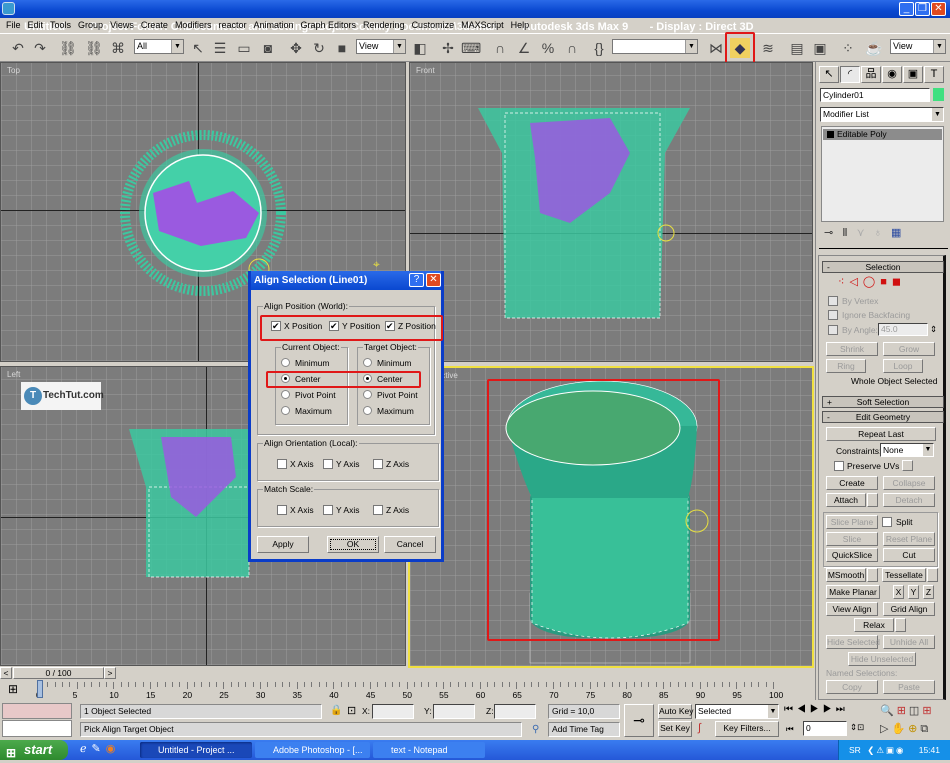 This screenshot has width=950, height=763. Describe the element at coordinates (885, 729) in the screenshot. I see `field-of-view-icon: ▷` at that location.